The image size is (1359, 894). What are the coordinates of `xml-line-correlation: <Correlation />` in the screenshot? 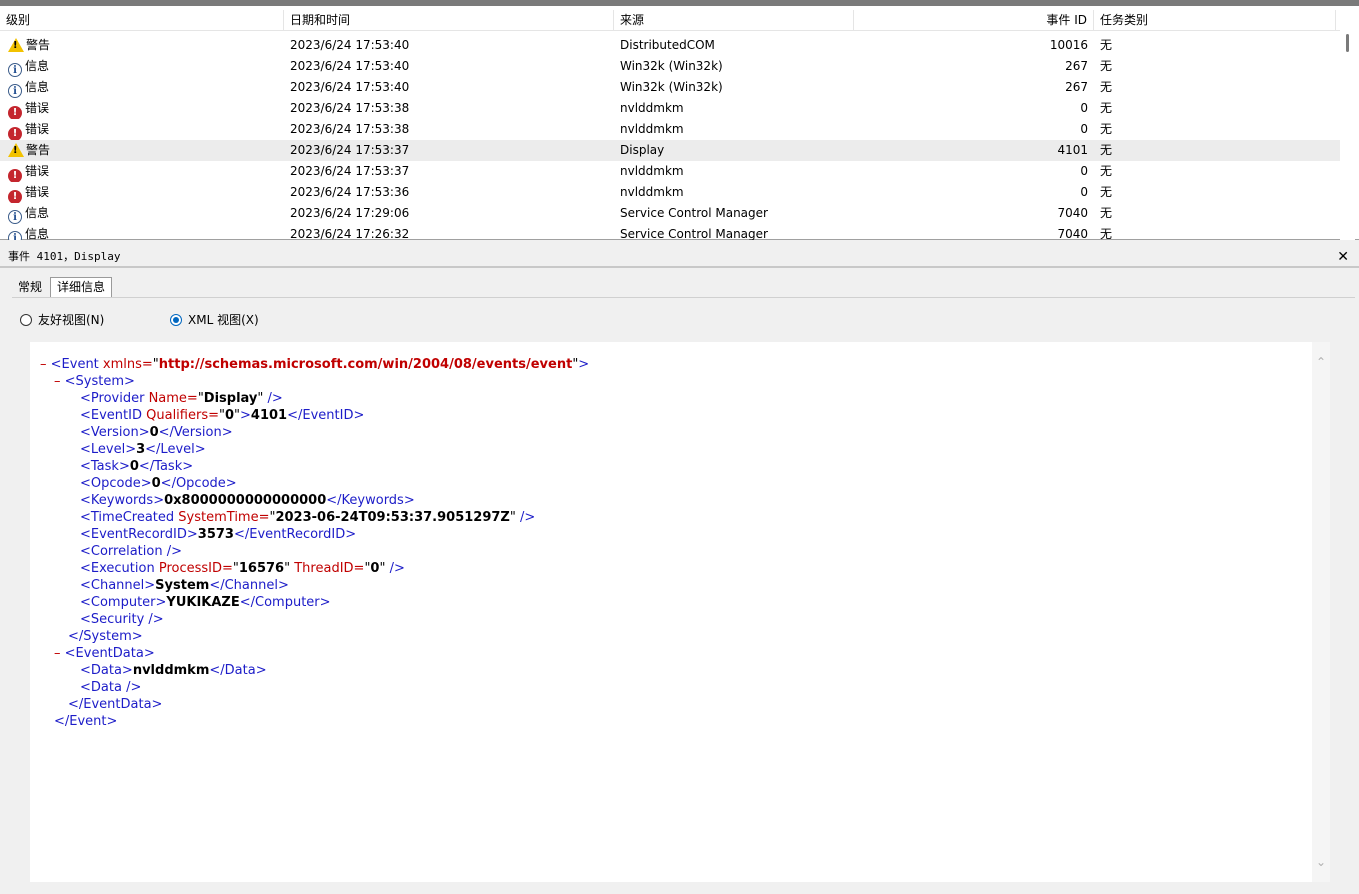 It's located at (131, 551).